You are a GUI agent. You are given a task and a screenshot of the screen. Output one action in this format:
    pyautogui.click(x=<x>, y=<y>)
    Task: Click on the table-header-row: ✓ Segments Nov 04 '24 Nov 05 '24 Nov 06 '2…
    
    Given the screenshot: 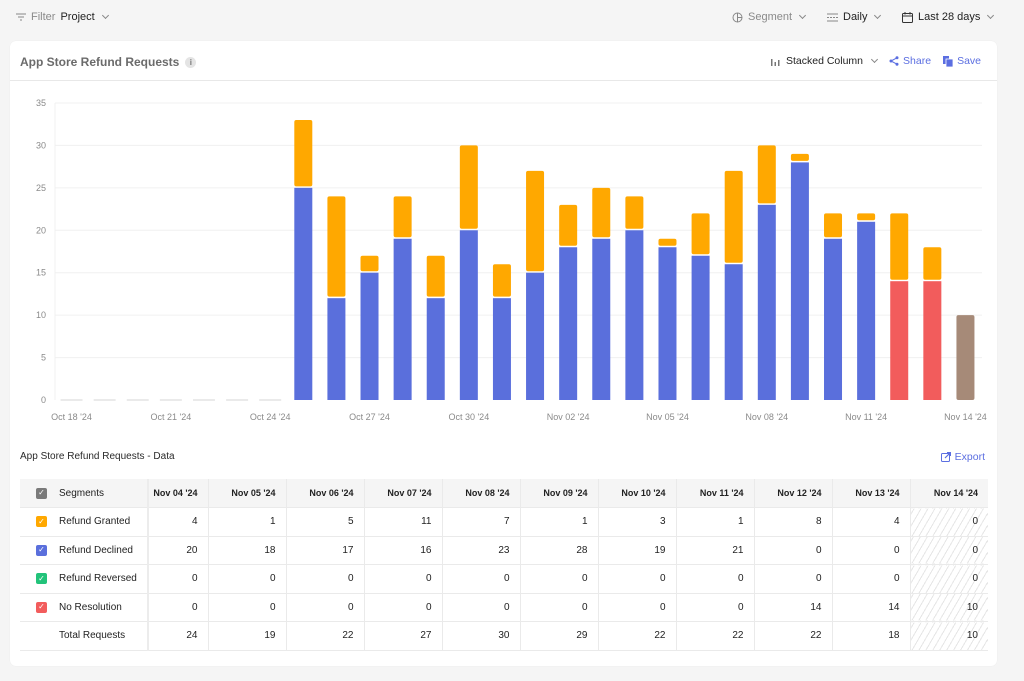 What is the action you would take?
    pyautogui.click(x=504, y=493)
    